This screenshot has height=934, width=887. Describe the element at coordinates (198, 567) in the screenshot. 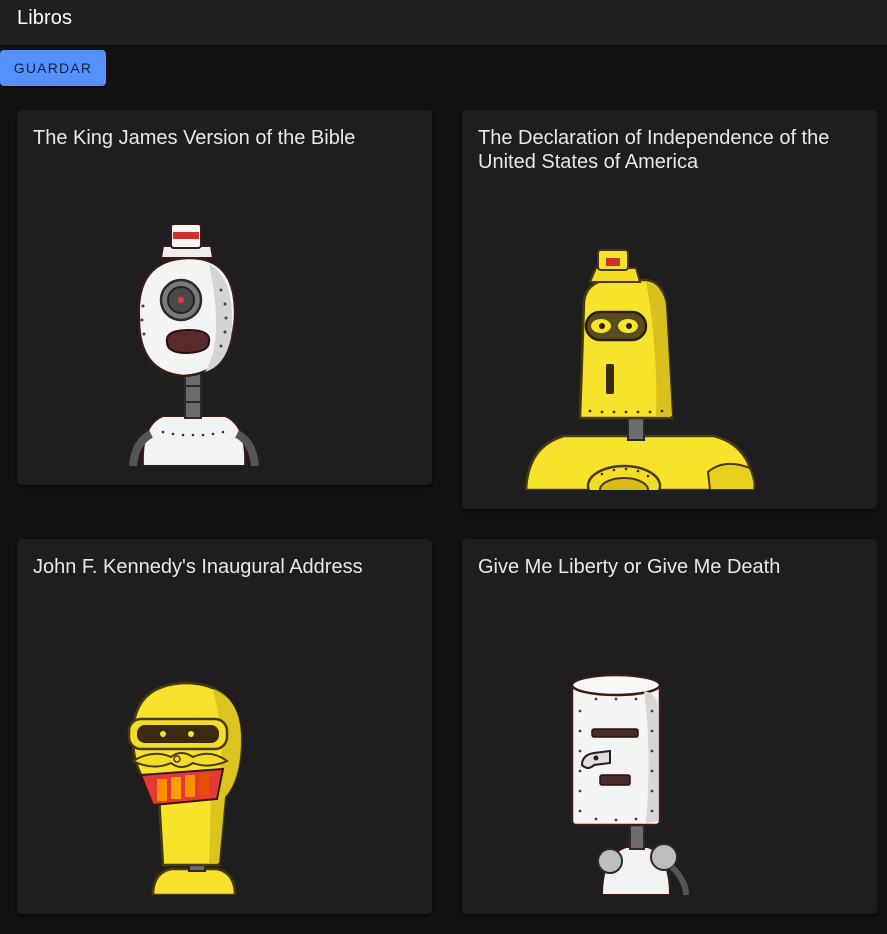

I see `book-title: John F. Kennedy's Inaugural Address` at that location.